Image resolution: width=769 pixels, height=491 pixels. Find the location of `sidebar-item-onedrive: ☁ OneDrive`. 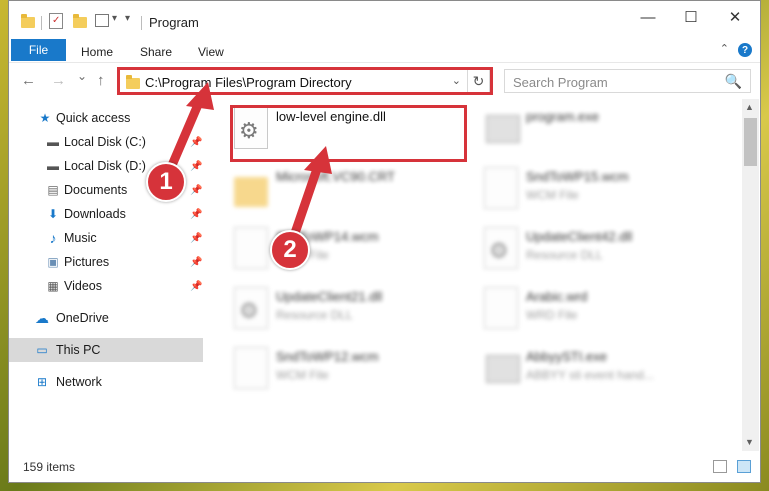

sidebar-item-onedrive: ☁ OneDrive is located at coordinates (106, 318).